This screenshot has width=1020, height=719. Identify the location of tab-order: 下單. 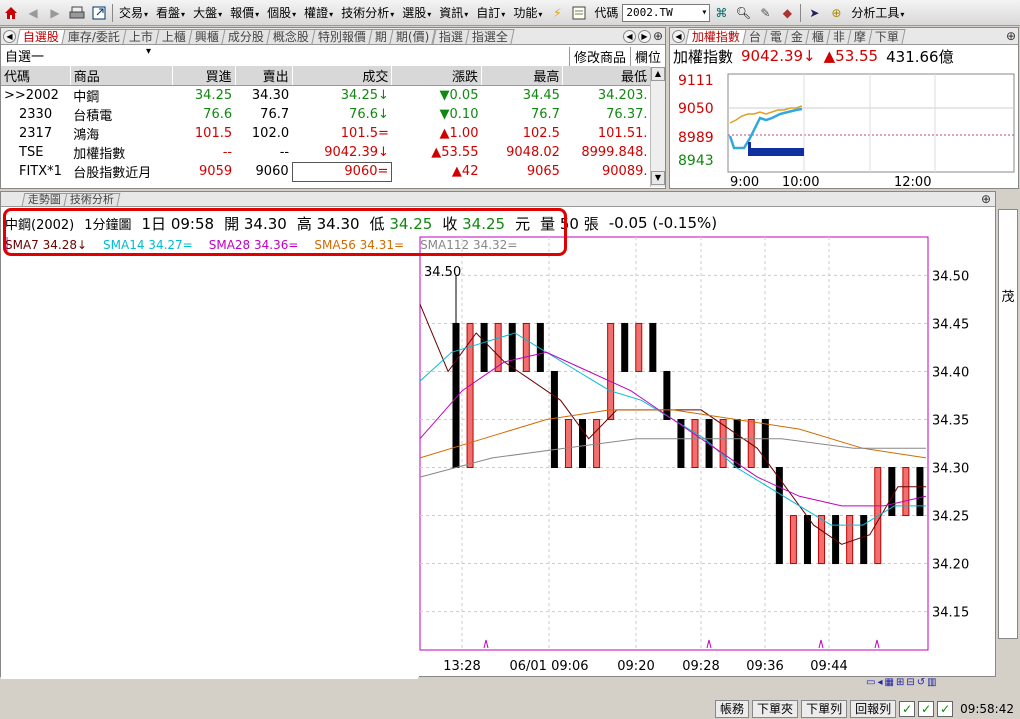
(887, 36).